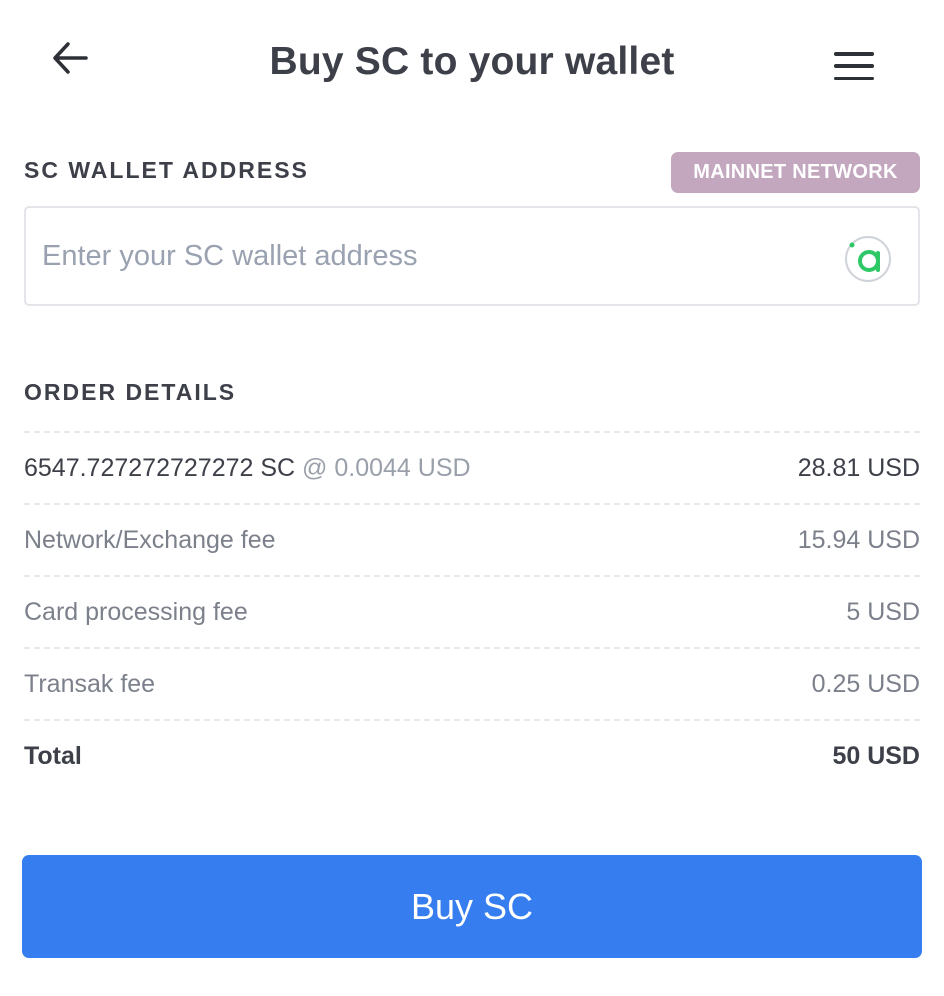 This screenshot has height=996, width=944. What do you see at coordinates (472, 683) in the screenshot?
I see `fee-row-transak: Transak fee 0.25 USD` at bounding box center [472, 683].